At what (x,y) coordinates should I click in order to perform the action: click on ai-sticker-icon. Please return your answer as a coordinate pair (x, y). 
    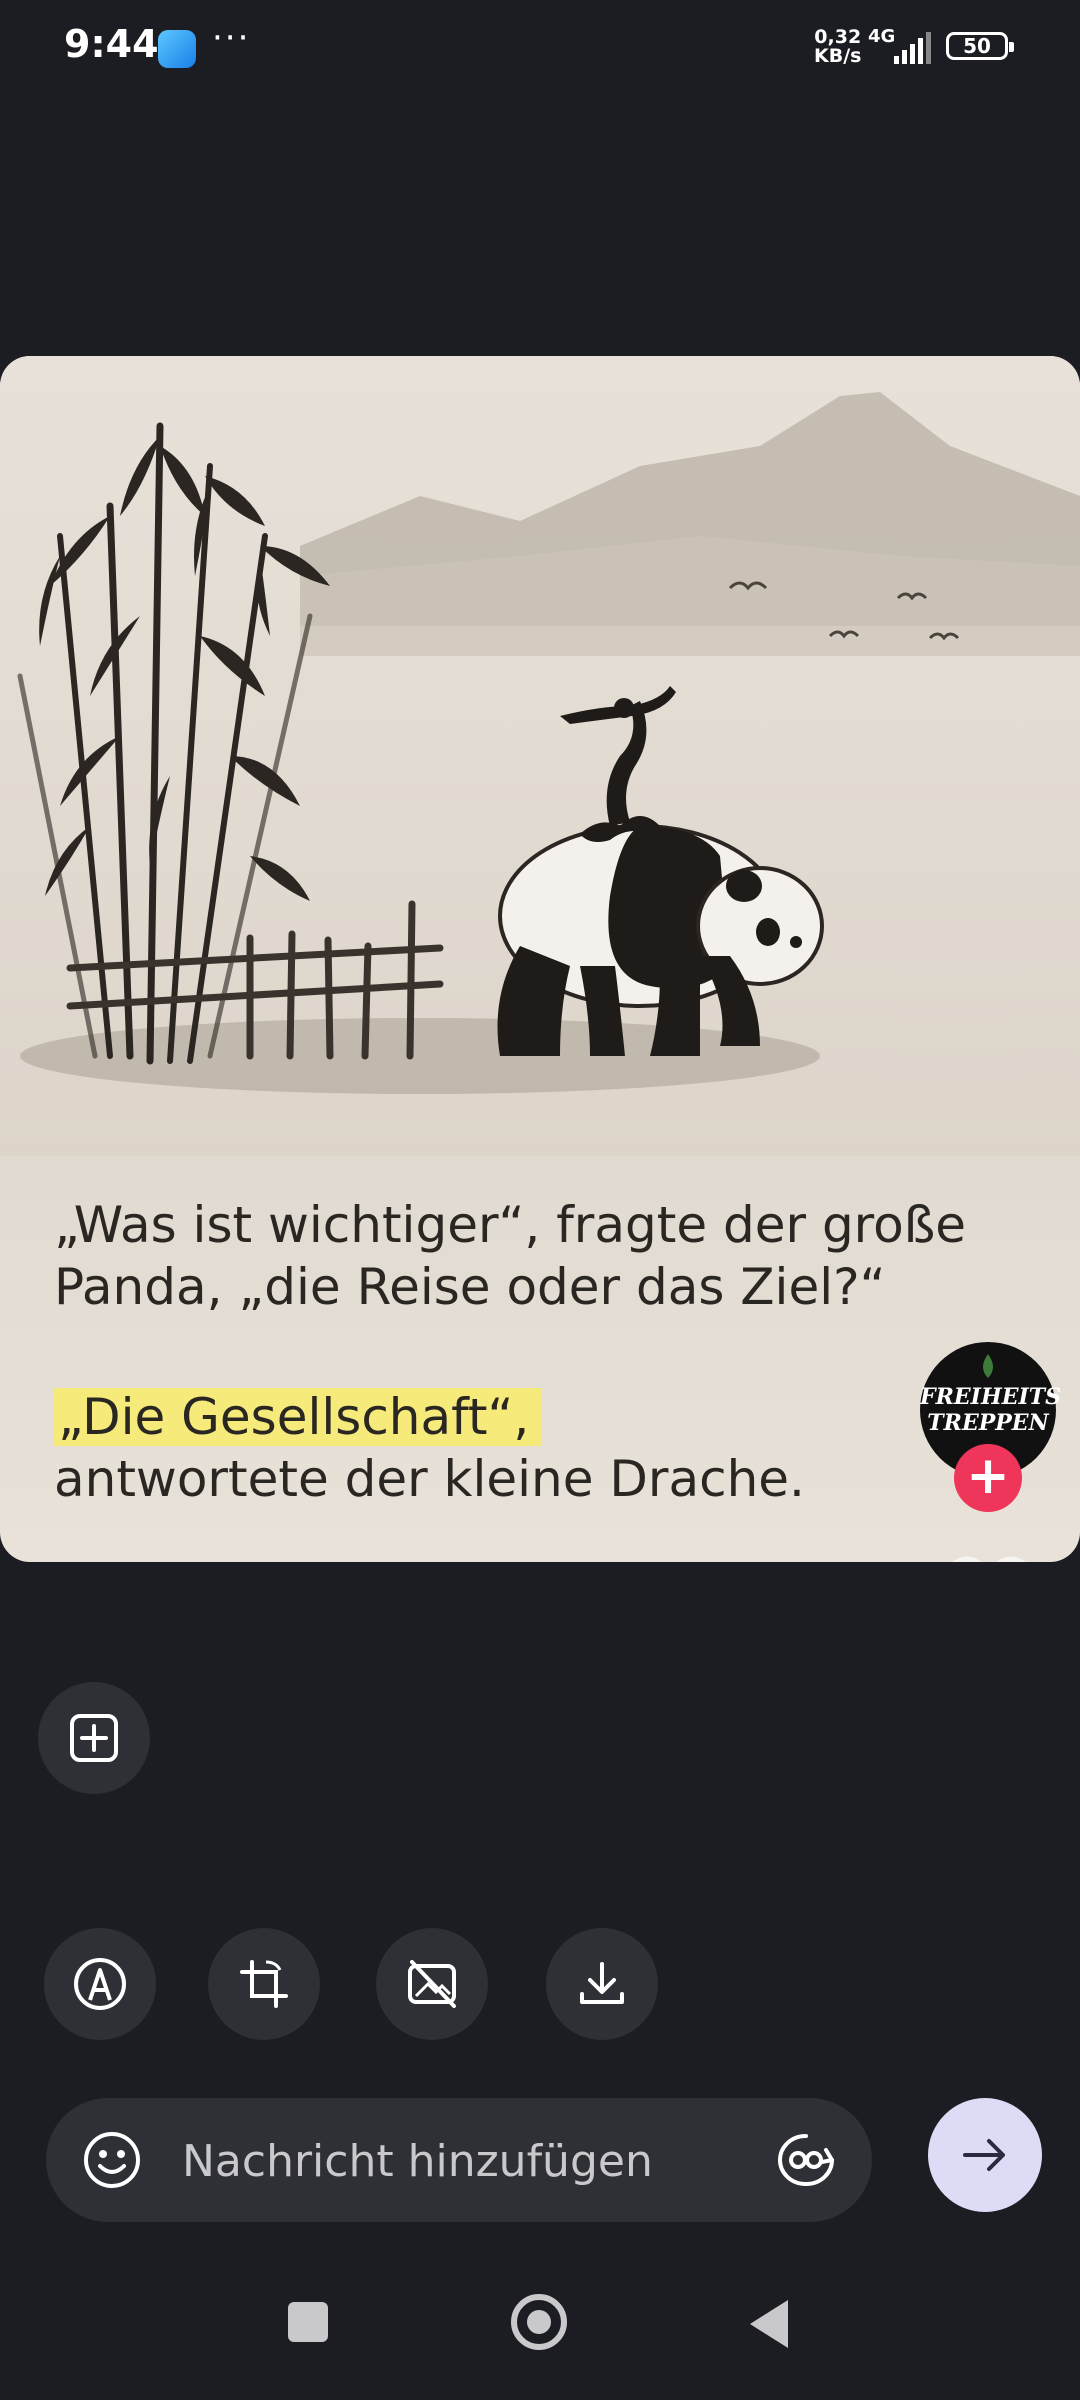
    Looking at the image, I should click on (806, 2160).